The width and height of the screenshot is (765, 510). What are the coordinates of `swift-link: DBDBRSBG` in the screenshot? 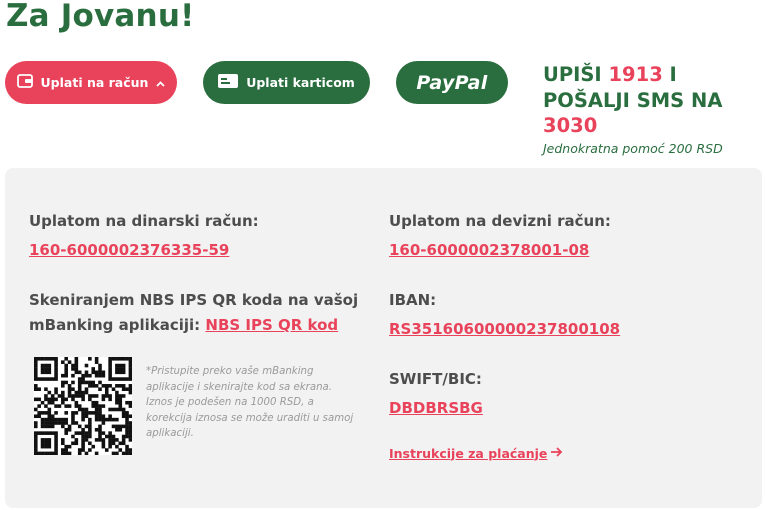 It's located at (436, 408).